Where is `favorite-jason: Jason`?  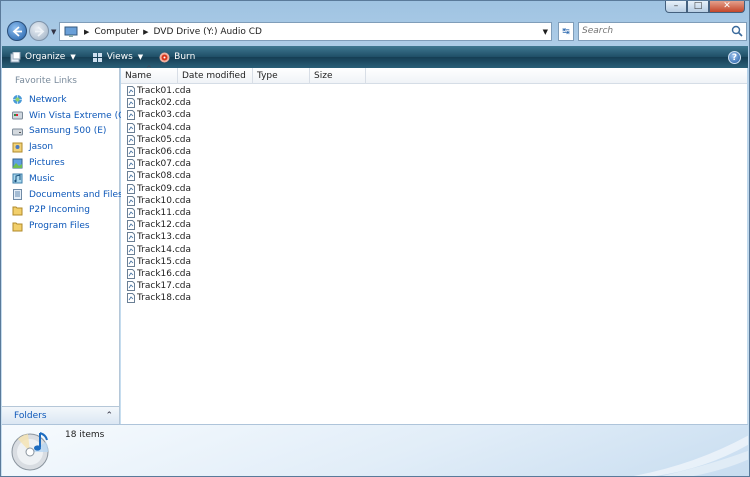 favorite-jason: Jason is located at coordinates (70, 147).